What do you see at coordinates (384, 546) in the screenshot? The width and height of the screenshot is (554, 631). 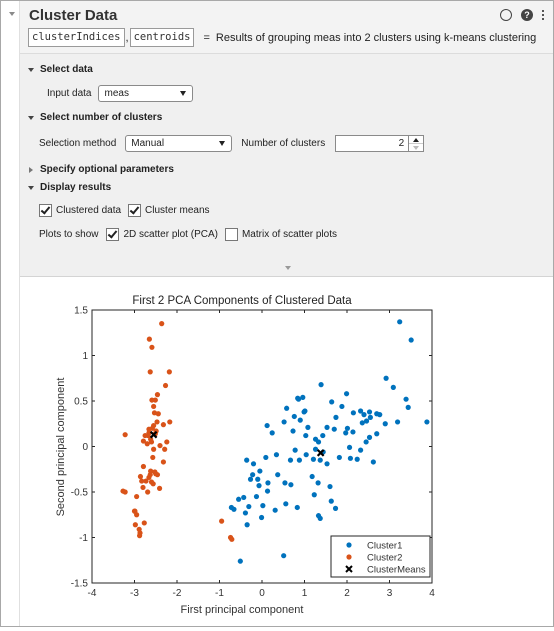 I see `legend-label-cluster1: Cluster1` at bounding box center [384, 546].